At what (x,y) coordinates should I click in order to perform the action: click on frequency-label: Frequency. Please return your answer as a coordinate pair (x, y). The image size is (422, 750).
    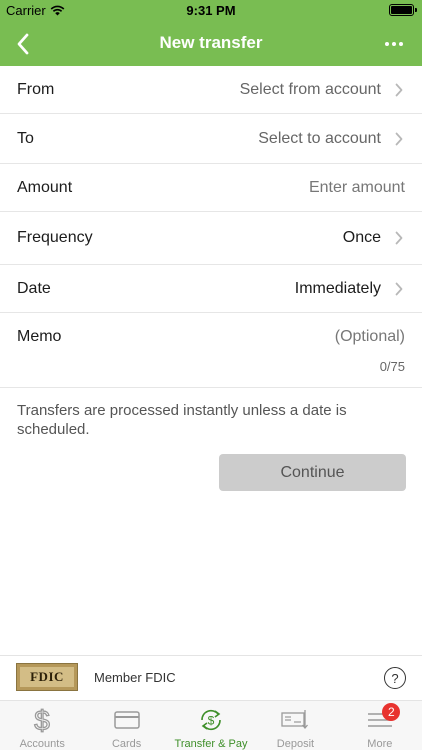
    Looking at the image, I should click on (55, 237).